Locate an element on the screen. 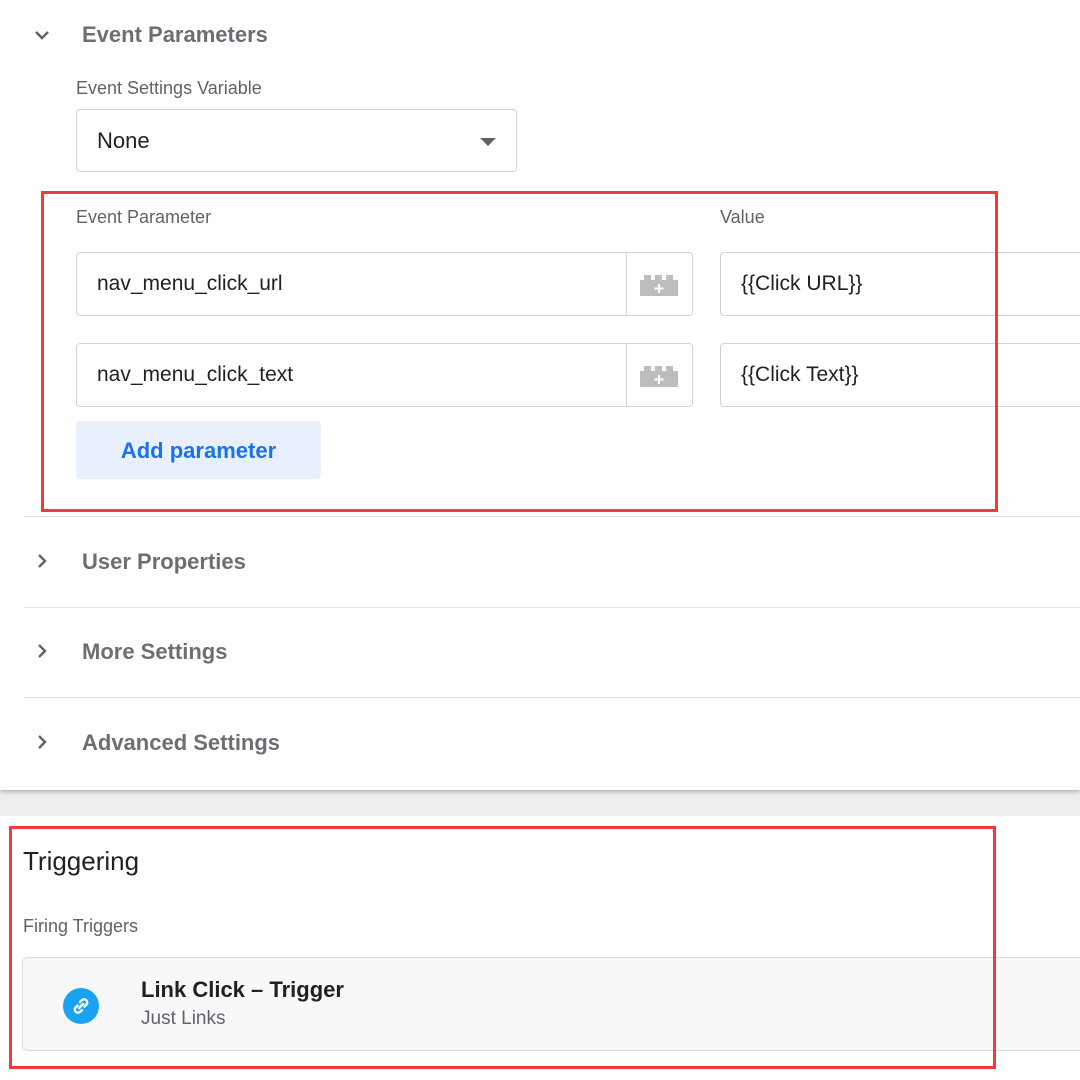  parameter-name-field: nav_menu_click_text is located at coordinates (384, 375).